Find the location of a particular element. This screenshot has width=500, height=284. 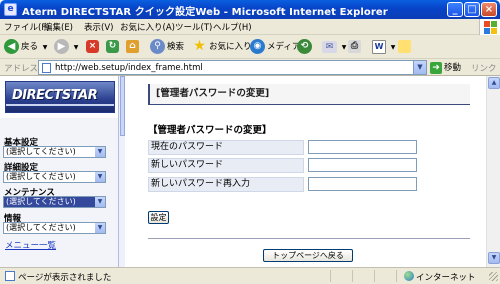

go-button: ➜ 移動 is located at coordinates (445, 67).